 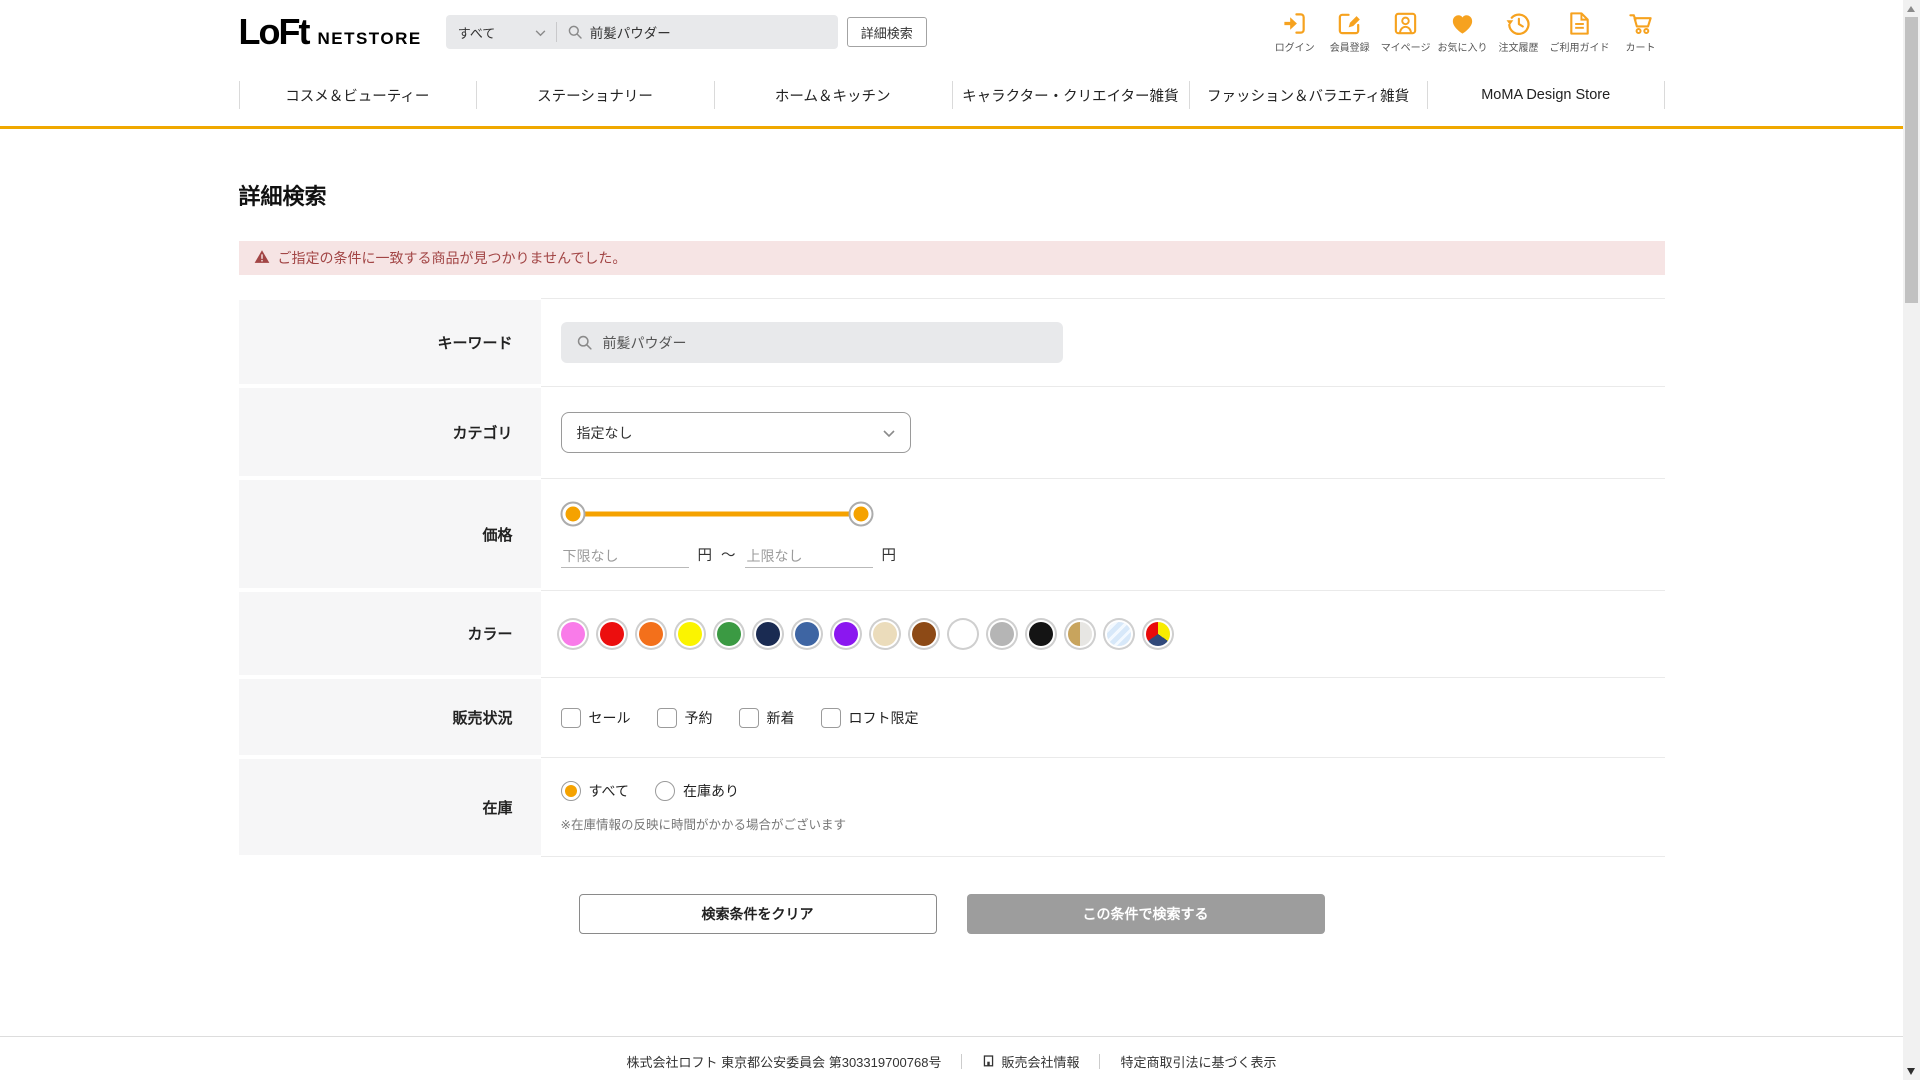 I want to click on slider-handle-max, so click(x=860, y=514).